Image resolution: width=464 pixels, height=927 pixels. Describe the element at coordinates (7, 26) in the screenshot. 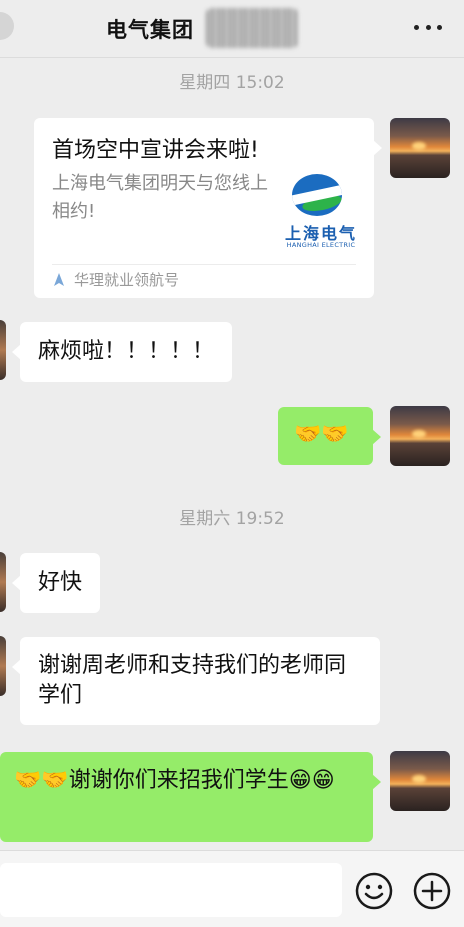

I see `back-button` at that location.